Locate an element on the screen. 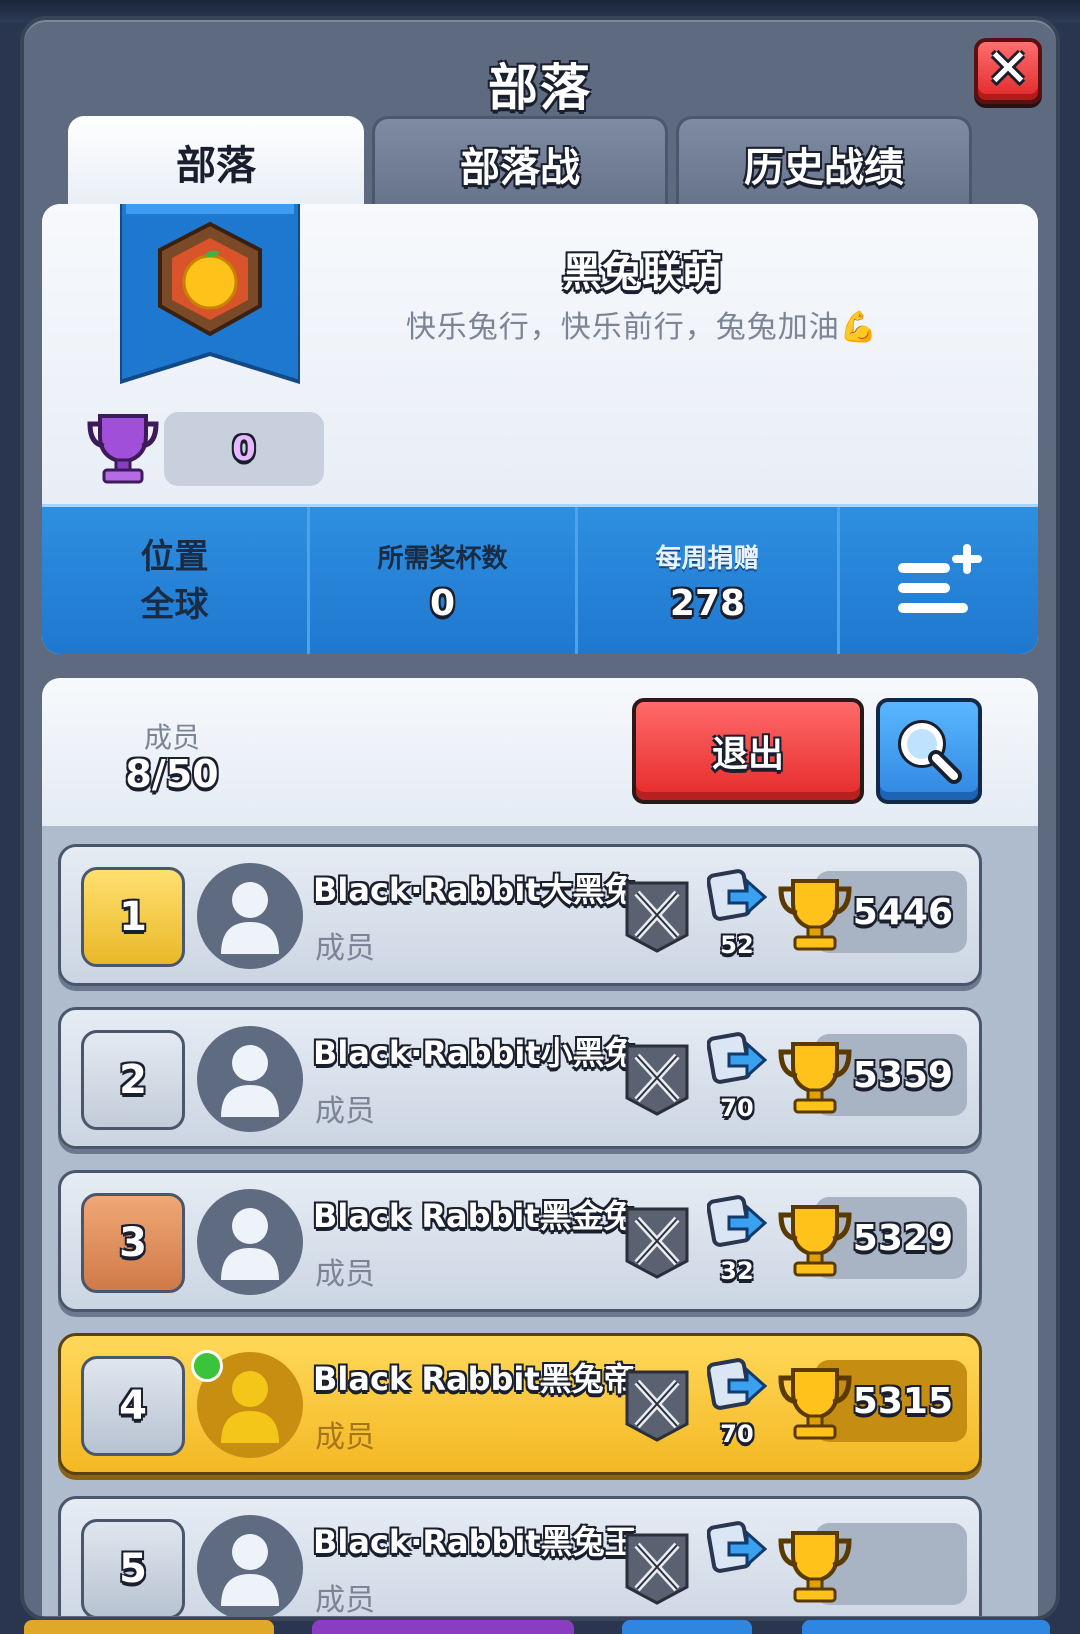 The image size is (1080, 1634). clan-trophy-value: 0 is located at coordinates (244, 449).